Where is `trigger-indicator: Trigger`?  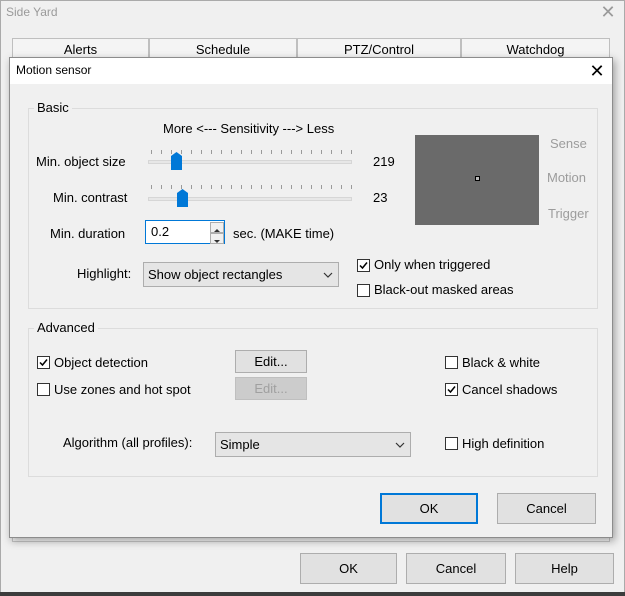 trigger-indicator: Trigger is located at coordinates (568, 213).